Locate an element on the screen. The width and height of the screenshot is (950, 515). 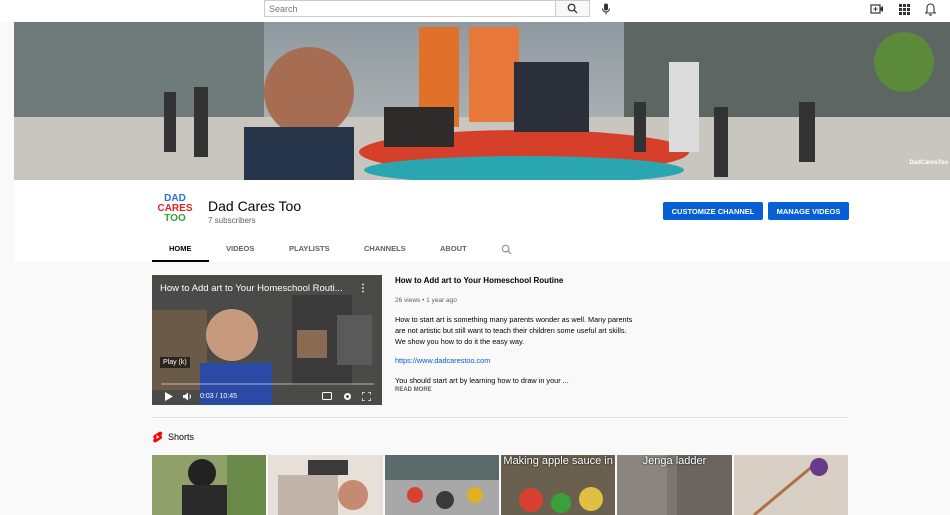
logo-line-too: TOO is located at coordinates (175, 218).